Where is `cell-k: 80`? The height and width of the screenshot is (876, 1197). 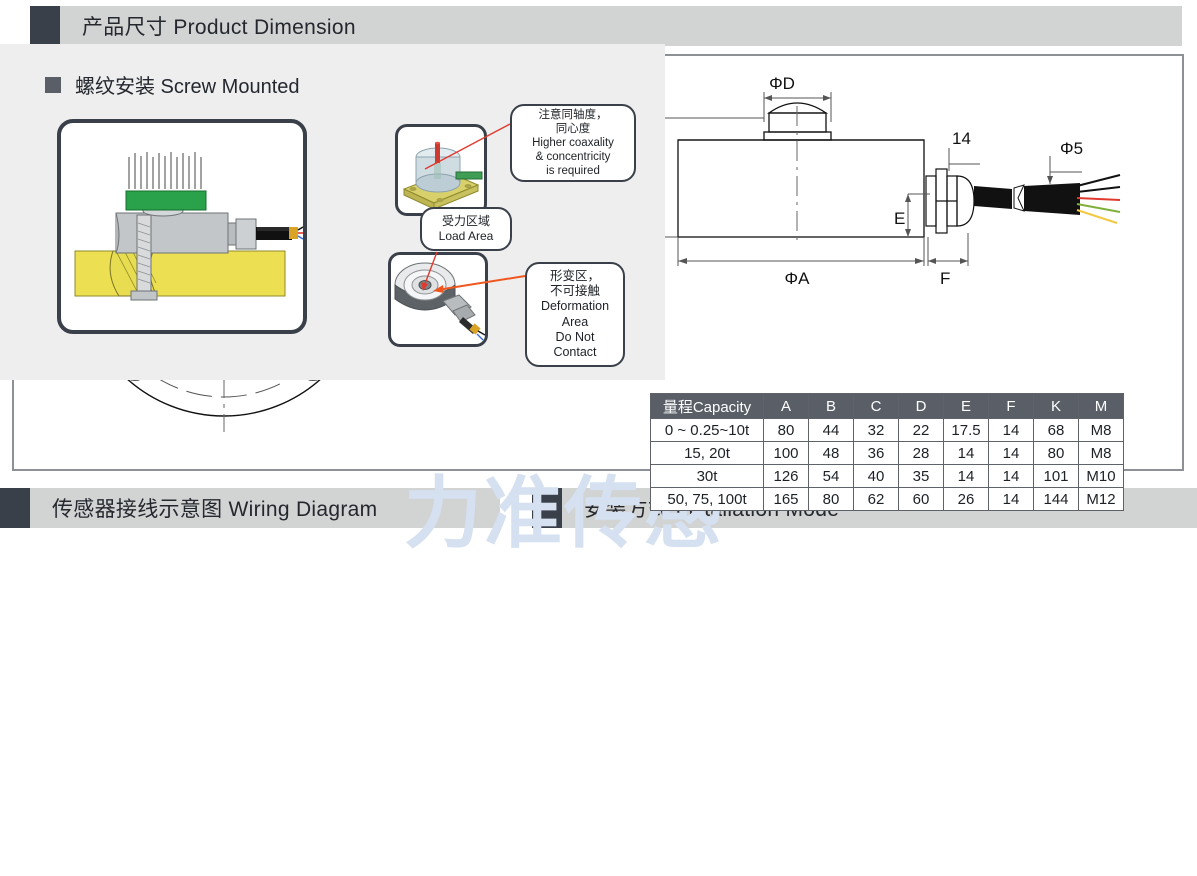
cell-k: 80 is located at coordinates (1056, 453).